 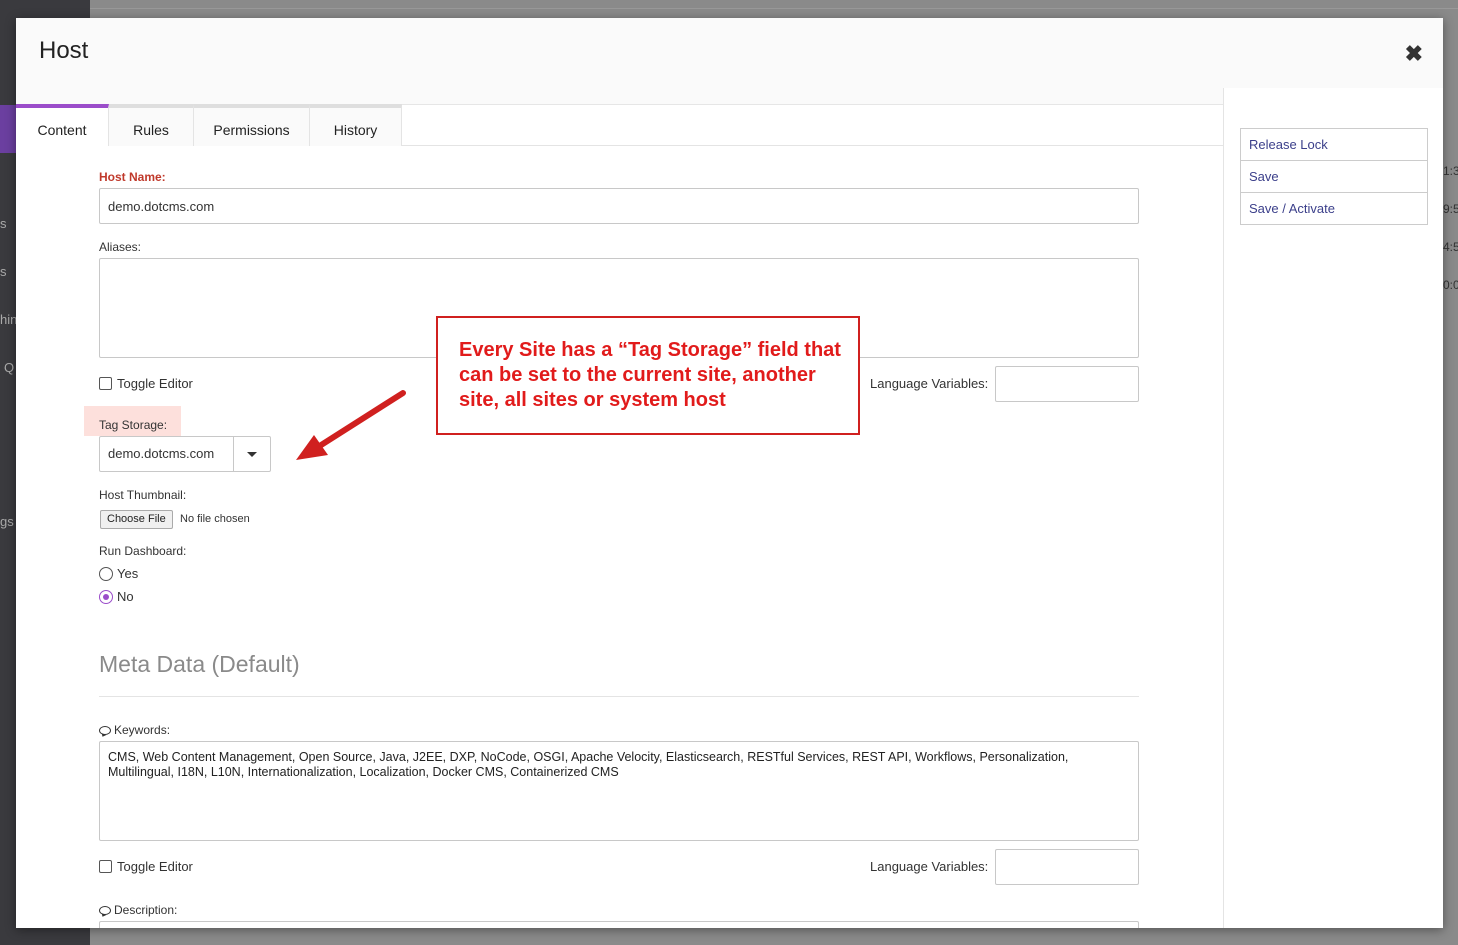 I want to click on annotation-arrow-icon, so click(x=351, y=425).